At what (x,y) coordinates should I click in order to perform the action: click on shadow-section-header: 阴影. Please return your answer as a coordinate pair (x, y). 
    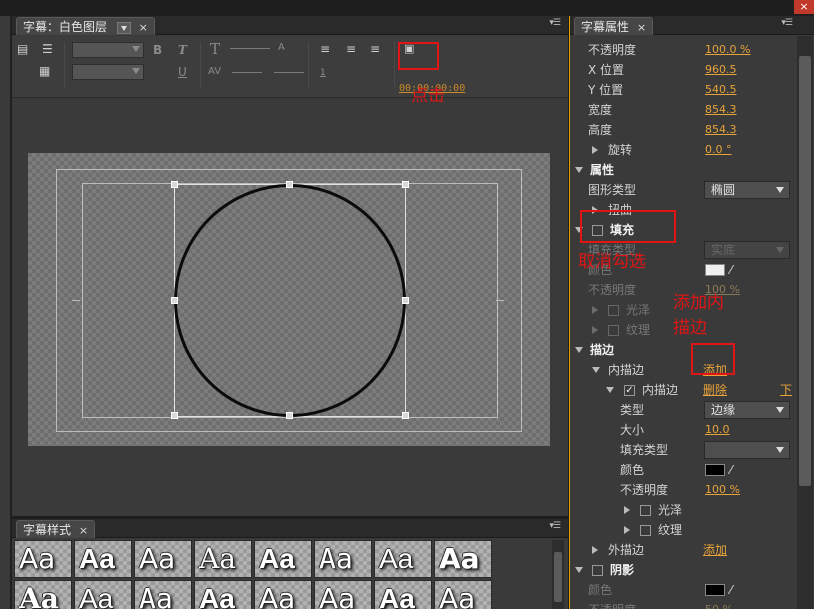
    Looking at the image, I should click on (682, 570).